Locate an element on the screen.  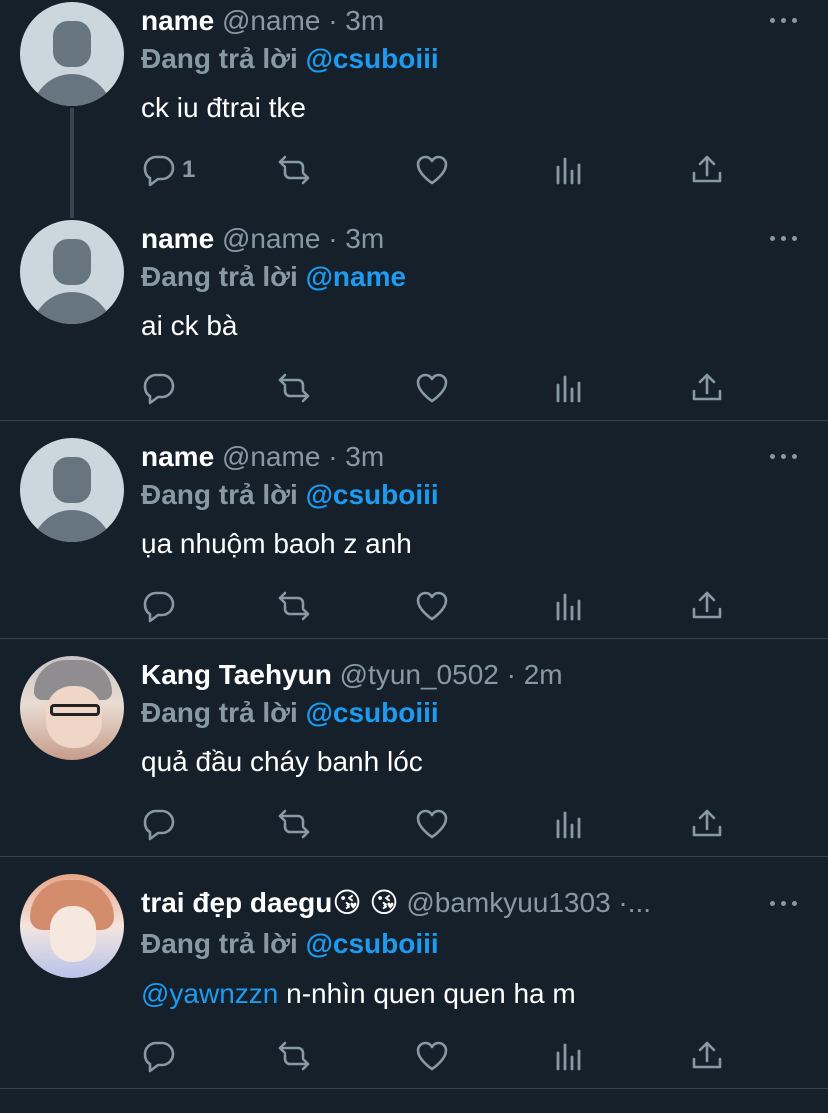
mention-link: @yawnzzn is located at coordinates (209, 993).